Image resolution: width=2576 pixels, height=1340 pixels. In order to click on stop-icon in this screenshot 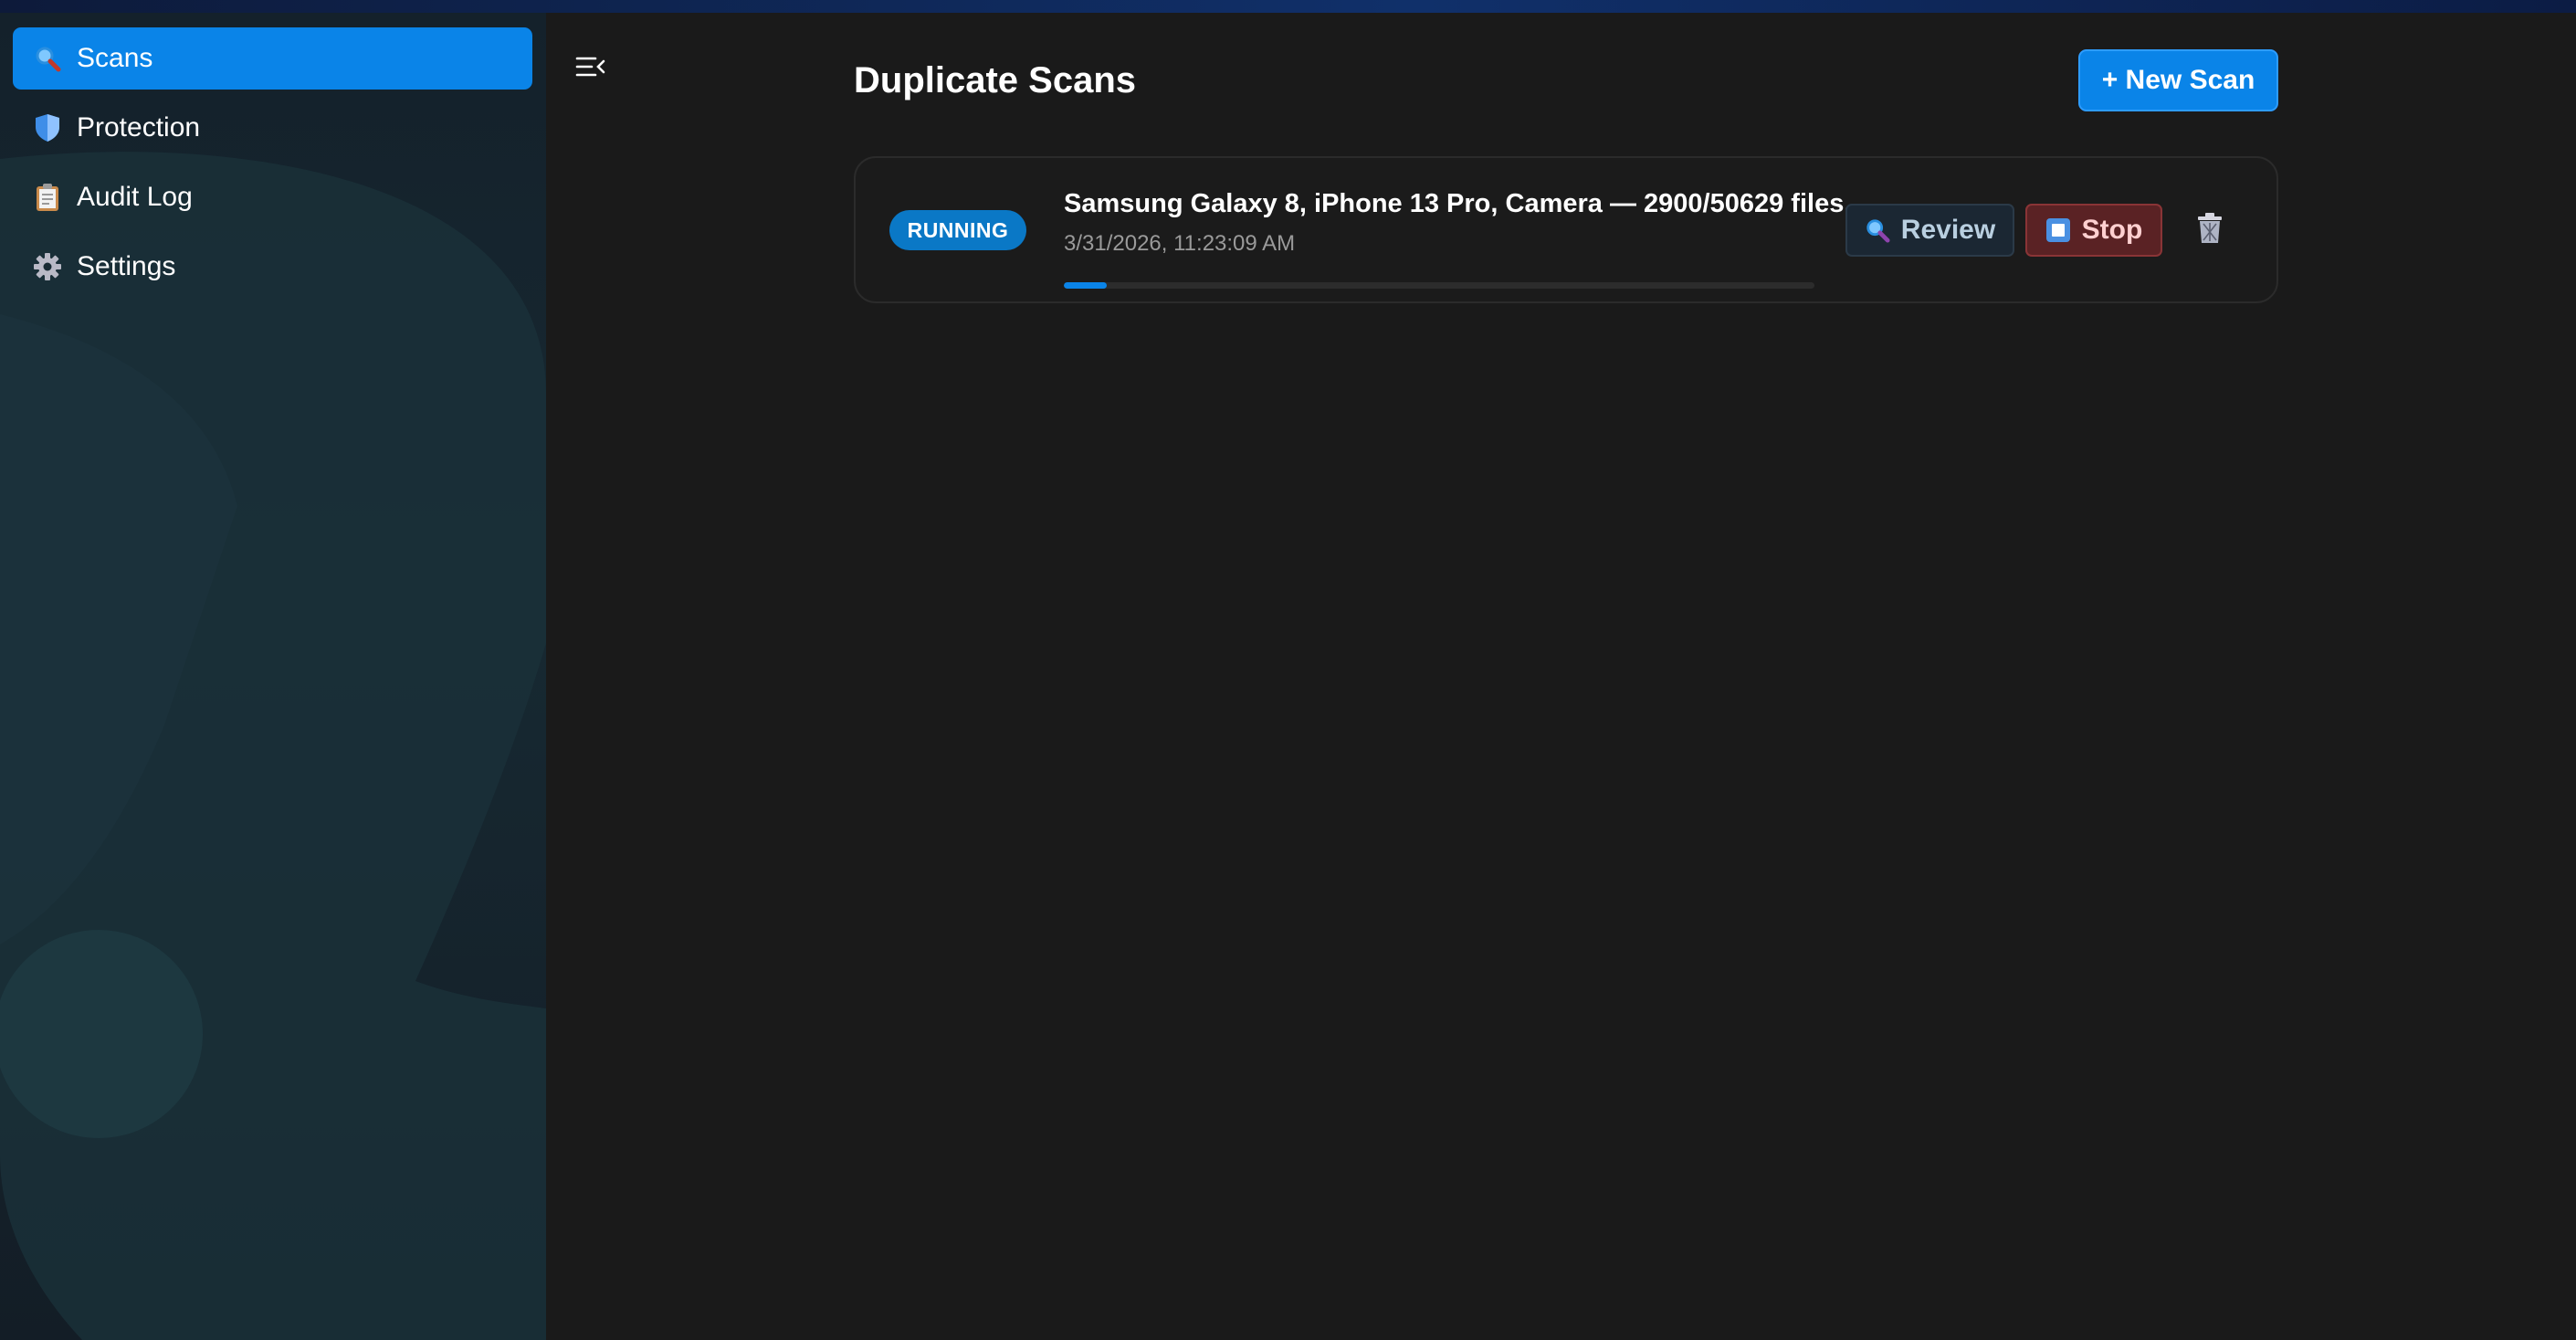, I will do `click(2058, 230)`.